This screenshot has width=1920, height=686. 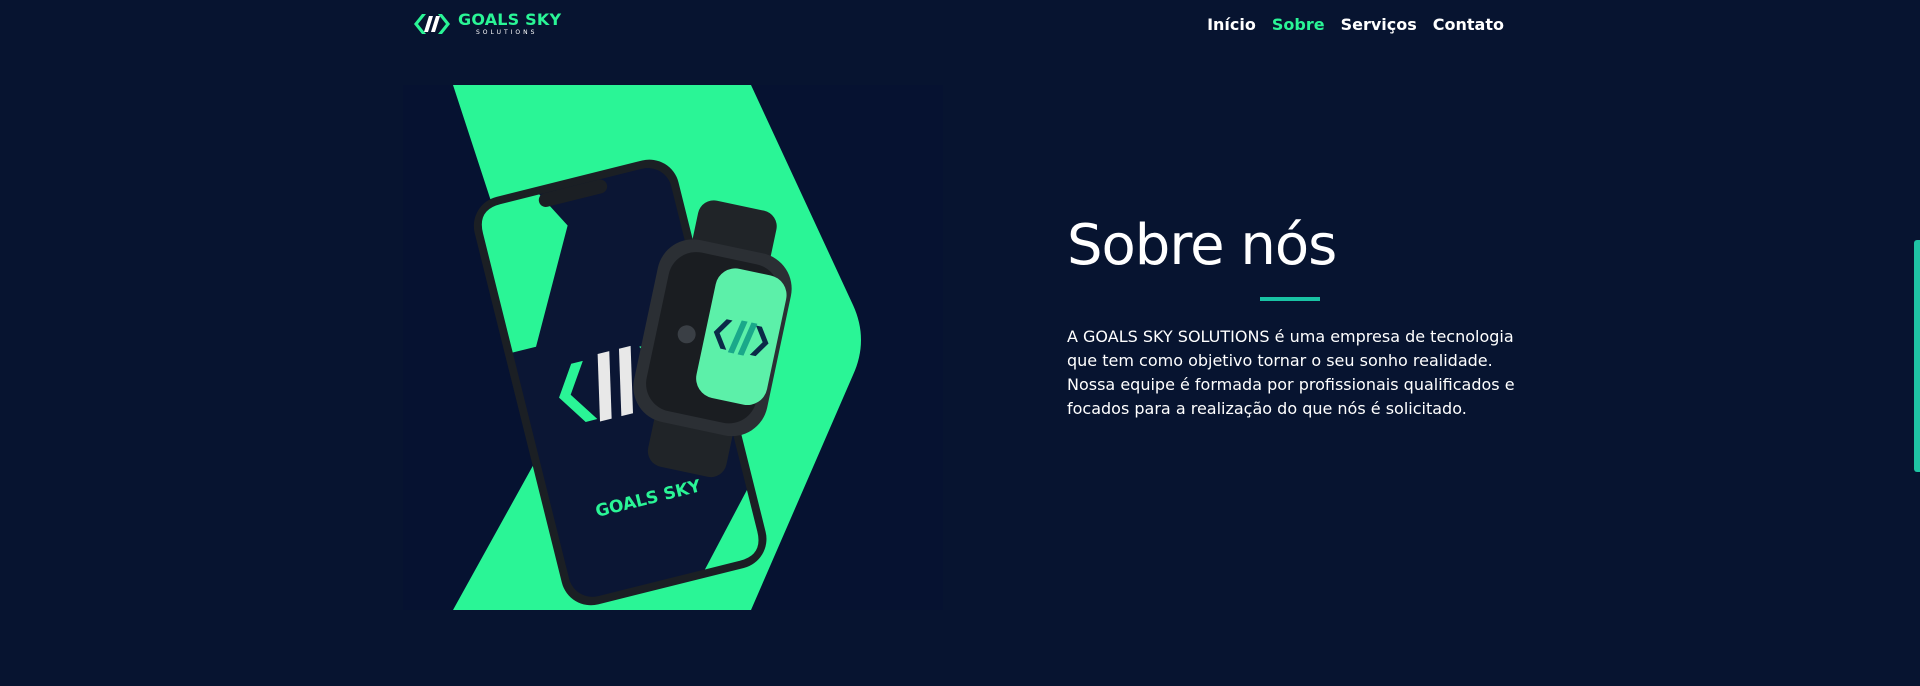 What do you see at coordinates (1917, 356) in the screenshot?
I see `scroll-indicator` at bounding box center [1917, 356].